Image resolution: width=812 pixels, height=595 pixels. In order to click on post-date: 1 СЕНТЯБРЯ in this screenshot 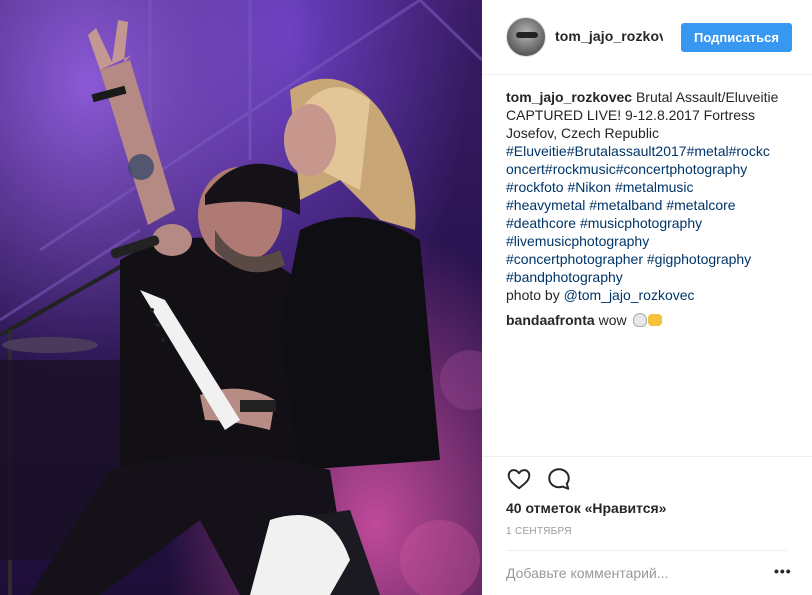, I will do `click(539, 531)`.